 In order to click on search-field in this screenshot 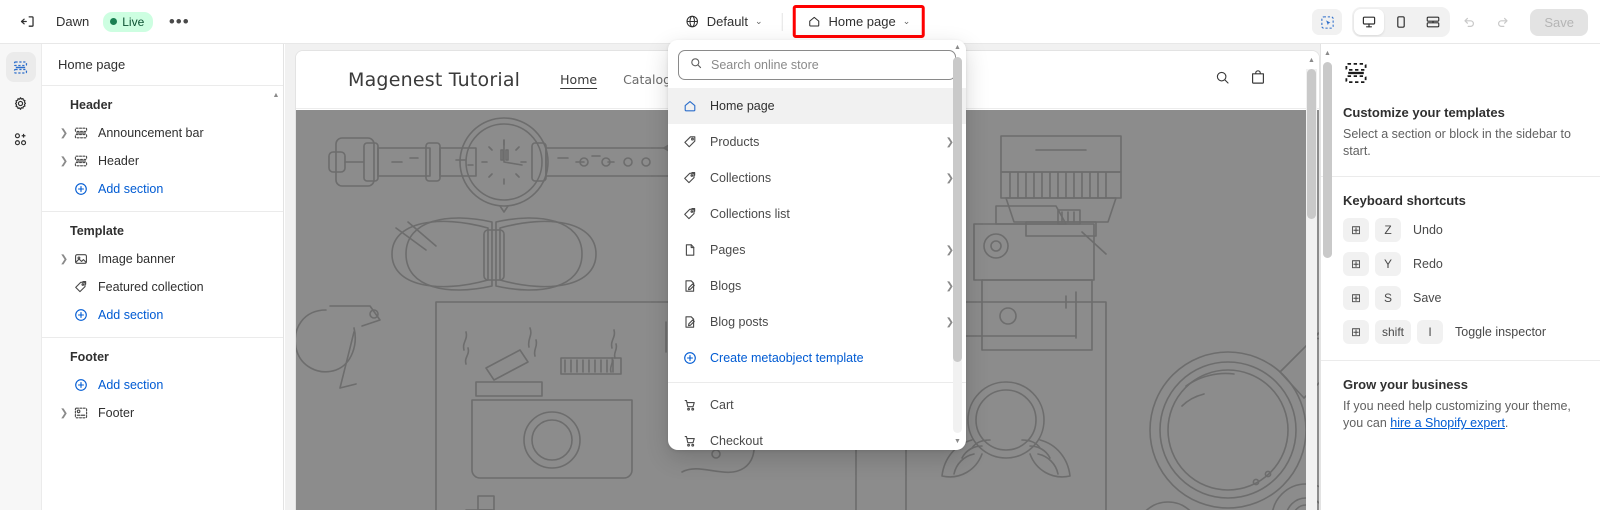, I will do `click(817, 65)`.